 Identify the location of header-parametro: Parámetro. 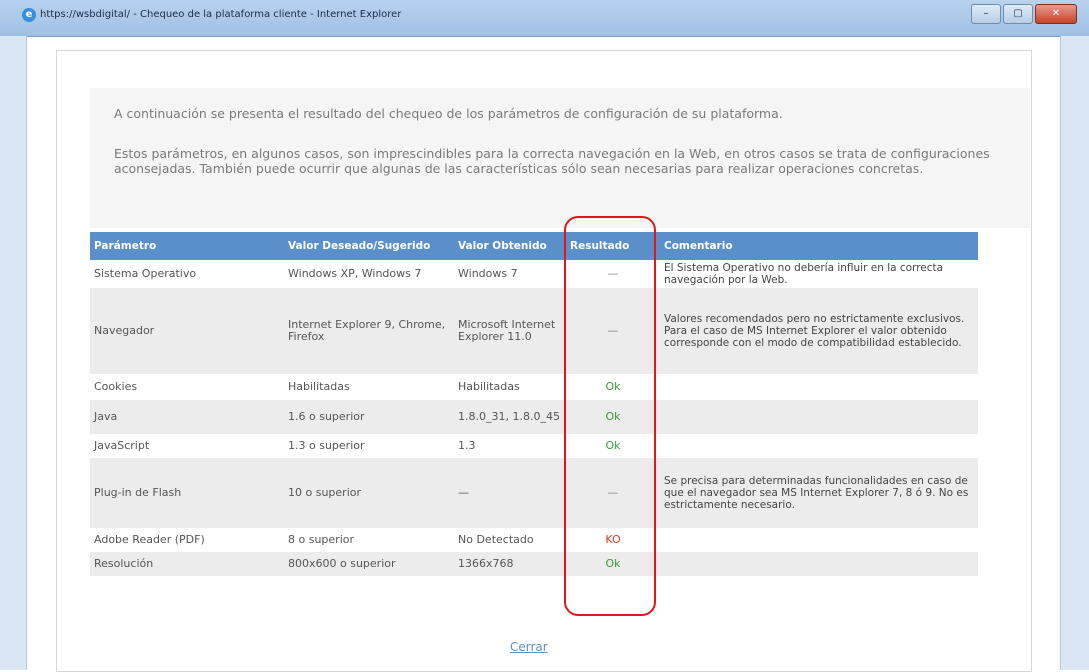
(187, 246).